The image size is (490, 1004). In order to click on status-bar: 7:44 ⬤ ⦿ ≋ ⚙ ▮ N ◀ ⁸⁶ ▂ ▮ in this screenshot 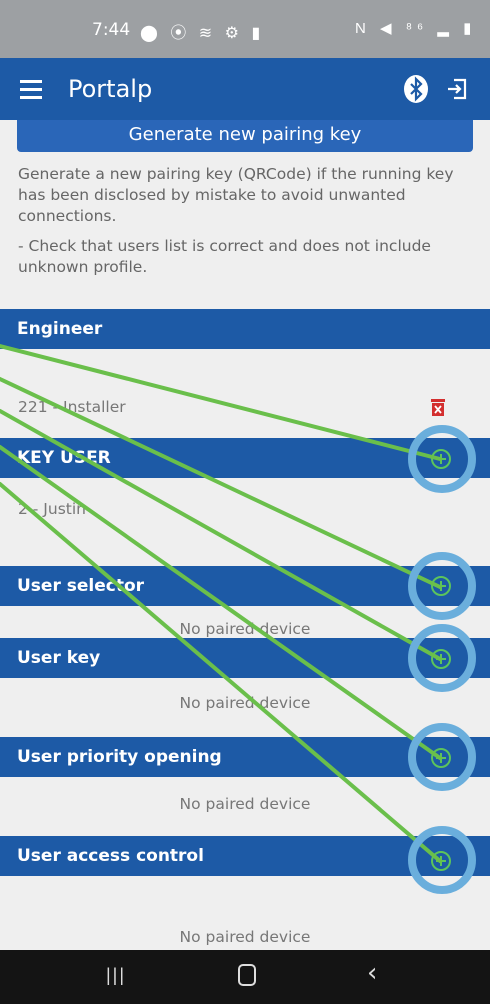, I will do `click(245, 29)`.